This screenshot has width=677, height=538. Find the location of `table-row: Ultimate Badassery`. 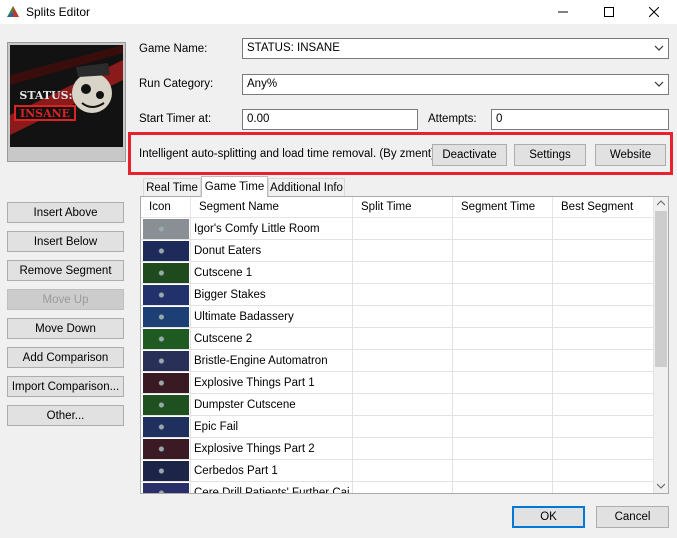

table-row: Ultimate Badassery is located at coordinates (397, 317).